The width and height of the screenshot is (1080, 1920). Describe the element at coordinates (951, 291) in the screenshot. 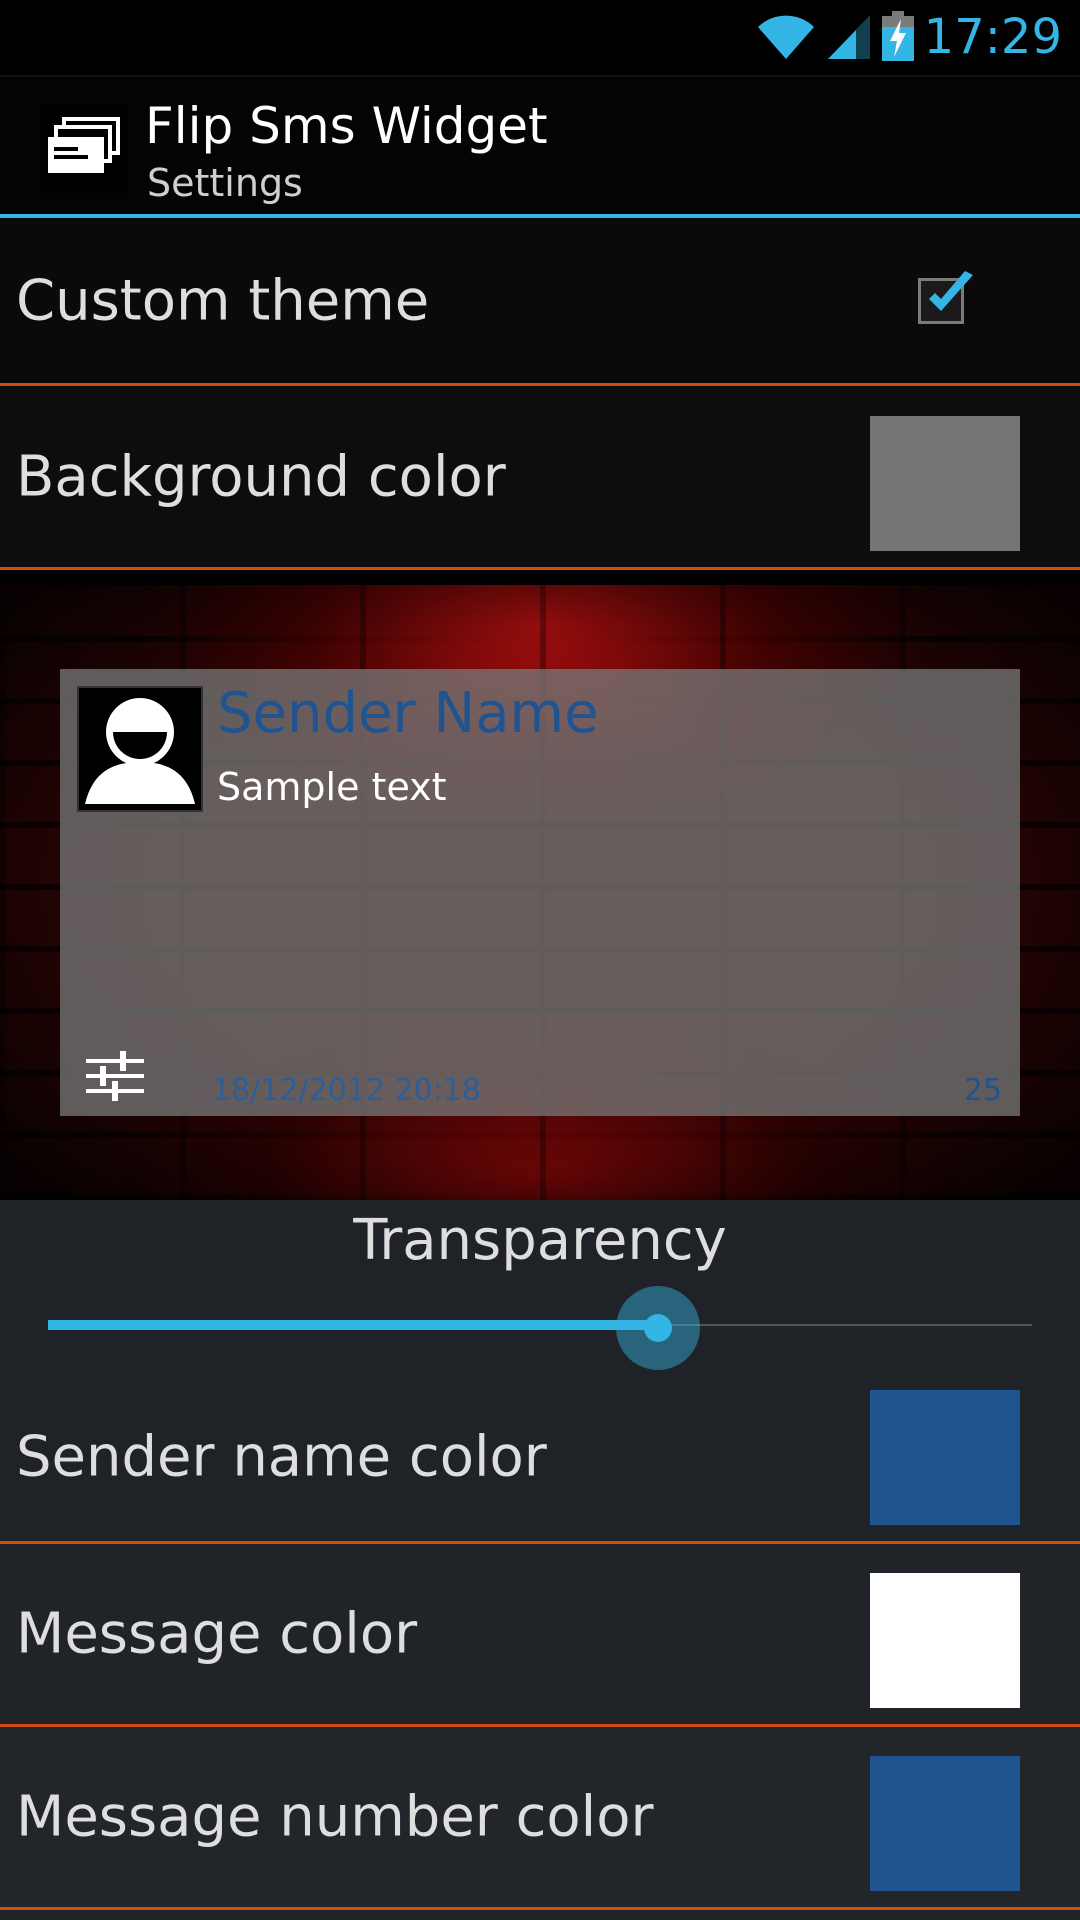

I see `check-icon` at that location.